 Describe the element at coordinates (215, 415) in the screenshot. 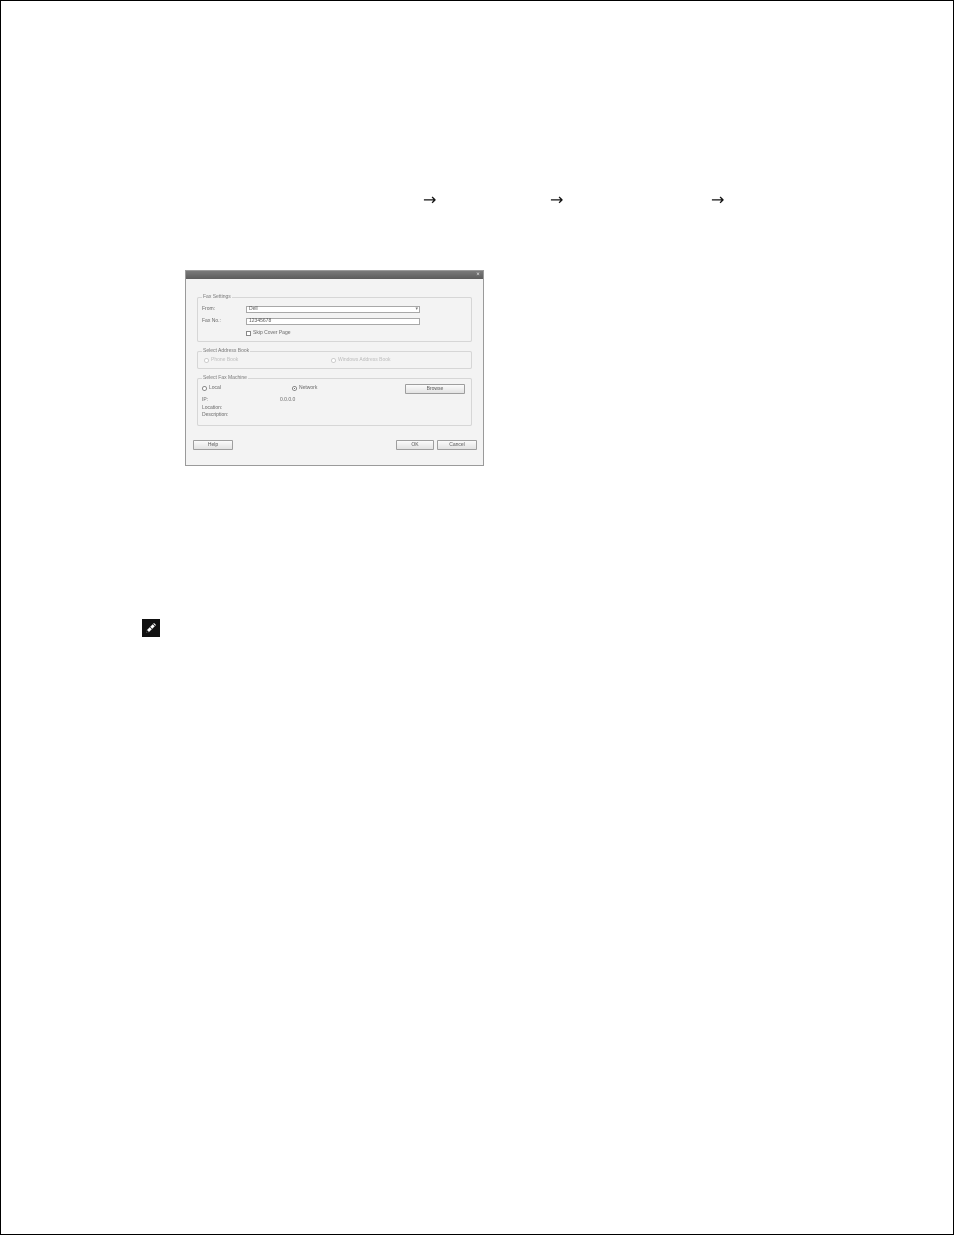

I see `description-label: Description:` at that location.